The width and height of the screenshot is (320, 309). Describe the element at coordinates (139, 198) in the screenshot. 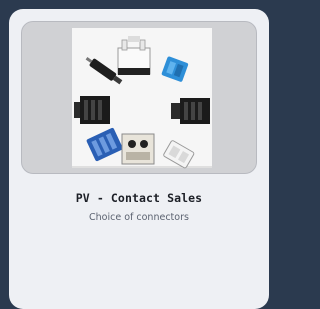

I see `product-title: PV - Contact Sales` at that location.